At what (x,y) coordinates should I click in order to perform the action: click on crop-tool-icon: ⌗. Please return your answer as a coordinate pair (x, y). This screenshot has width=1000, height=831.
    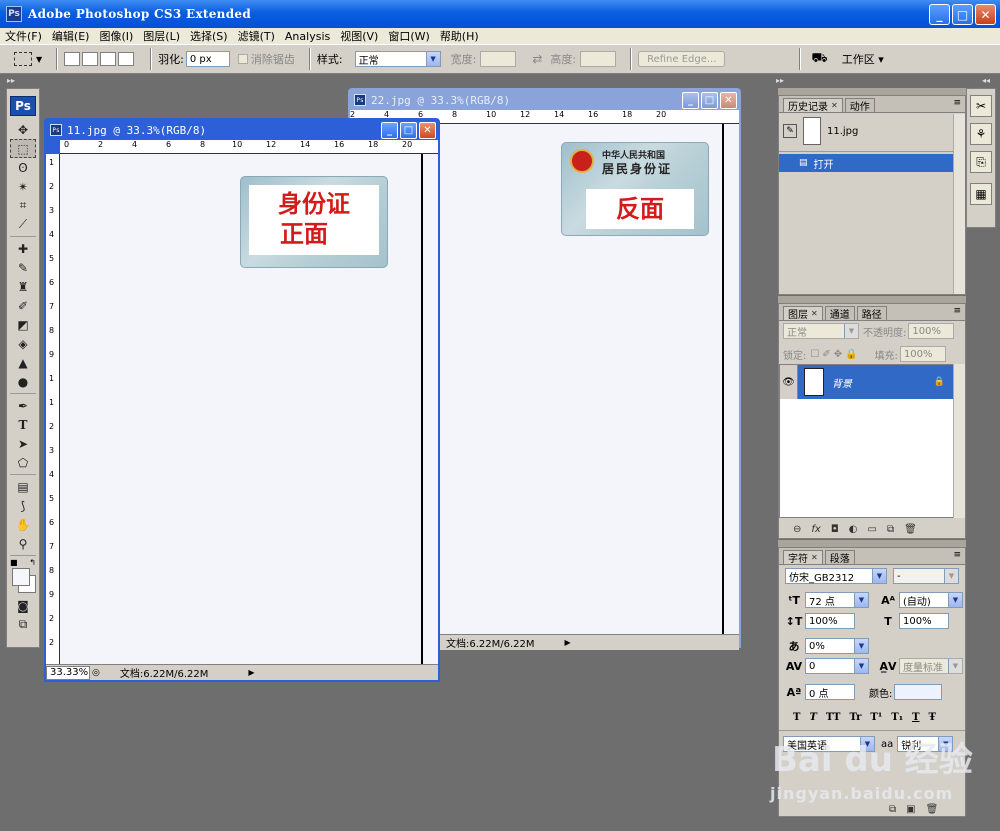
    Looking at the image, I should click on (23, 205).